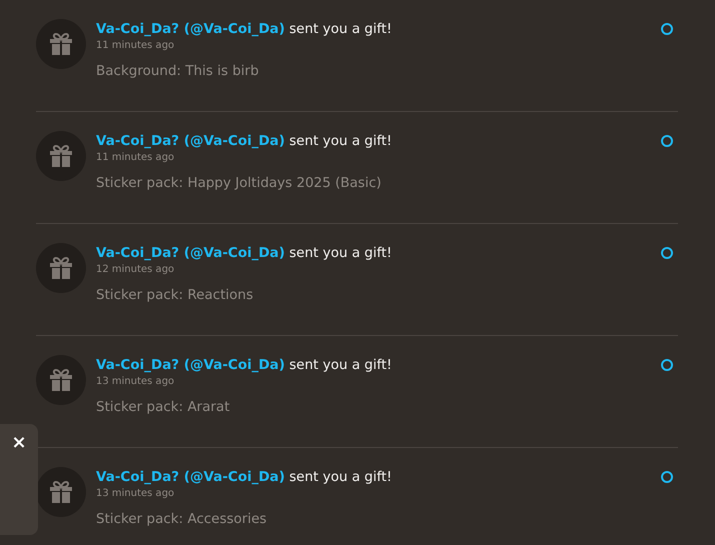 This screenshot has height=545, width=715. I want to click on close-button: ×, so click(19, 479).